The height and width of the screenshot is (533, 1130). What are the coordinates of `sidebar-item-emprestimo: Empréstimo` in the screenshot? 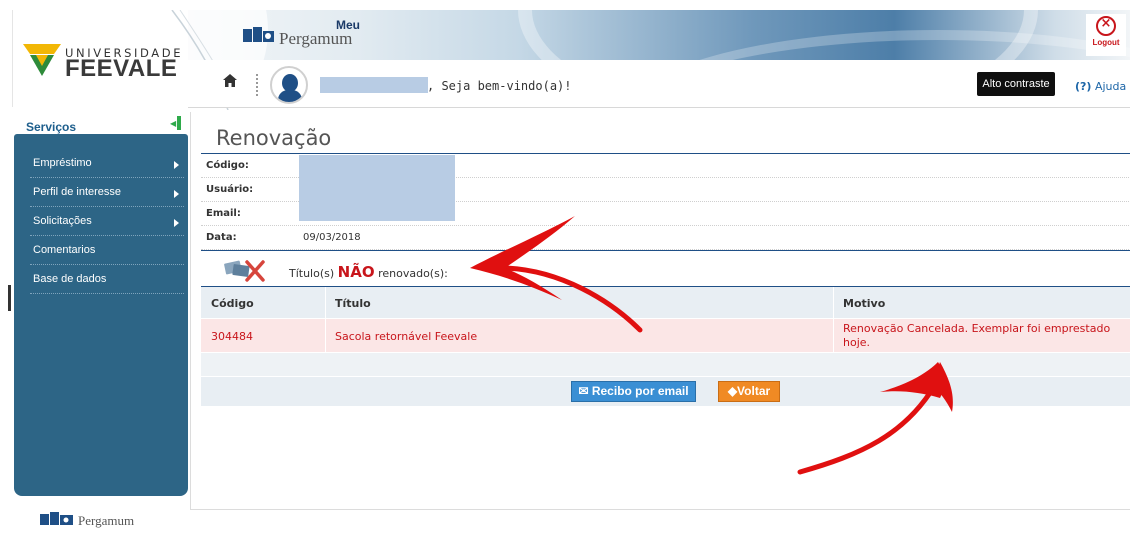 It's located at (107, 163).